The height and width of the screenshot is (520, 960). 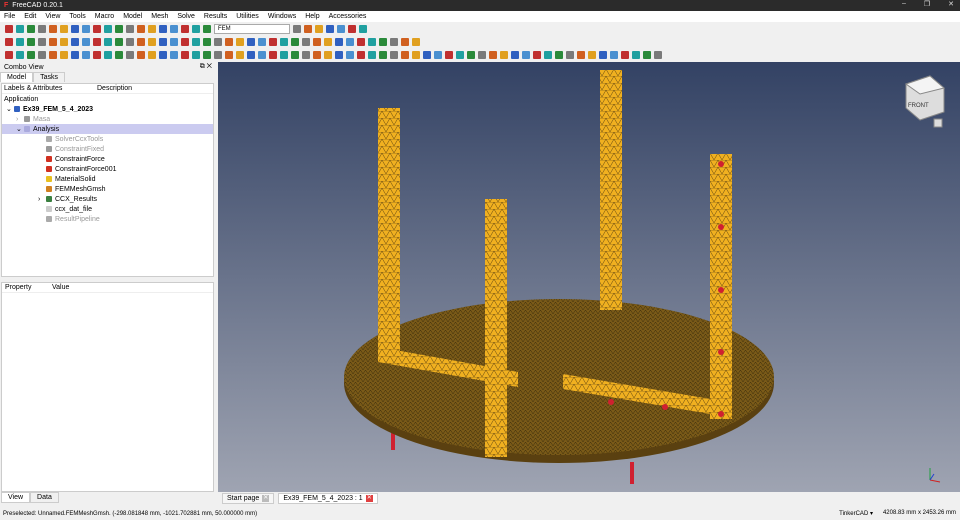 What do you see at coordinates (107, 129) in the screenshot?
I see `tree-item: ⌄ Analysis` at bounding box center [107, 129].